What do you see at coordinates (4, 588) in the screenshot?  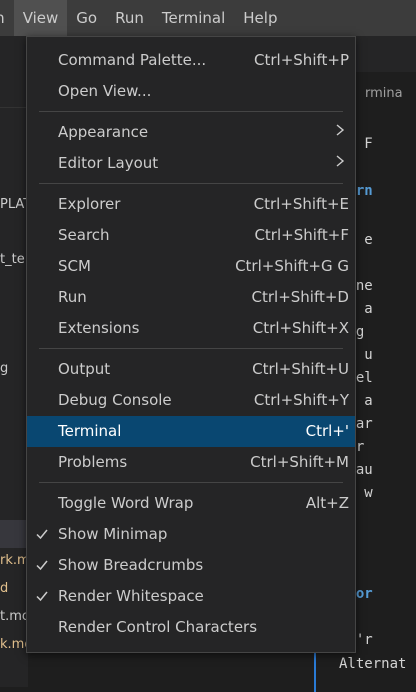 I see `sidebar-file-item: d` at bounding box center [4, 588].